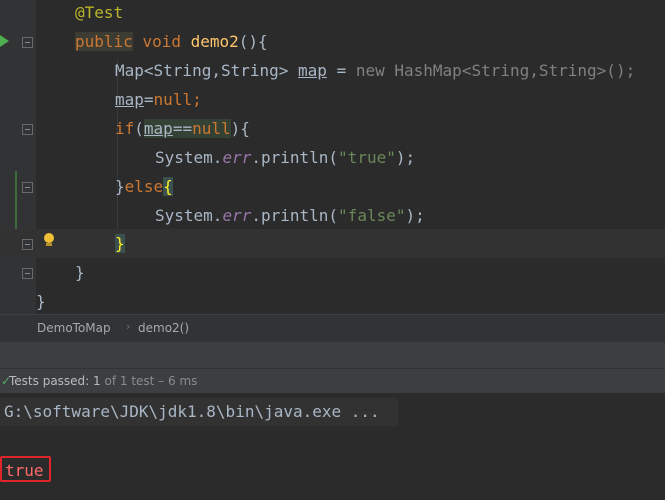  Describe the element at coordinates (104, 41) in the screenshot. I see `keyword-public: public` at that location.